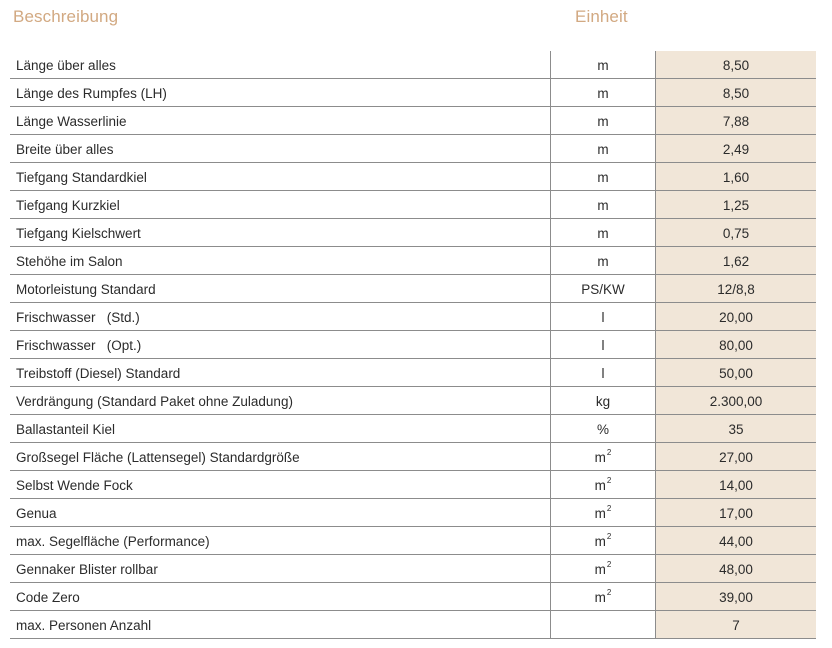  I want to click on row-value: 1,62, so click(736, 260).